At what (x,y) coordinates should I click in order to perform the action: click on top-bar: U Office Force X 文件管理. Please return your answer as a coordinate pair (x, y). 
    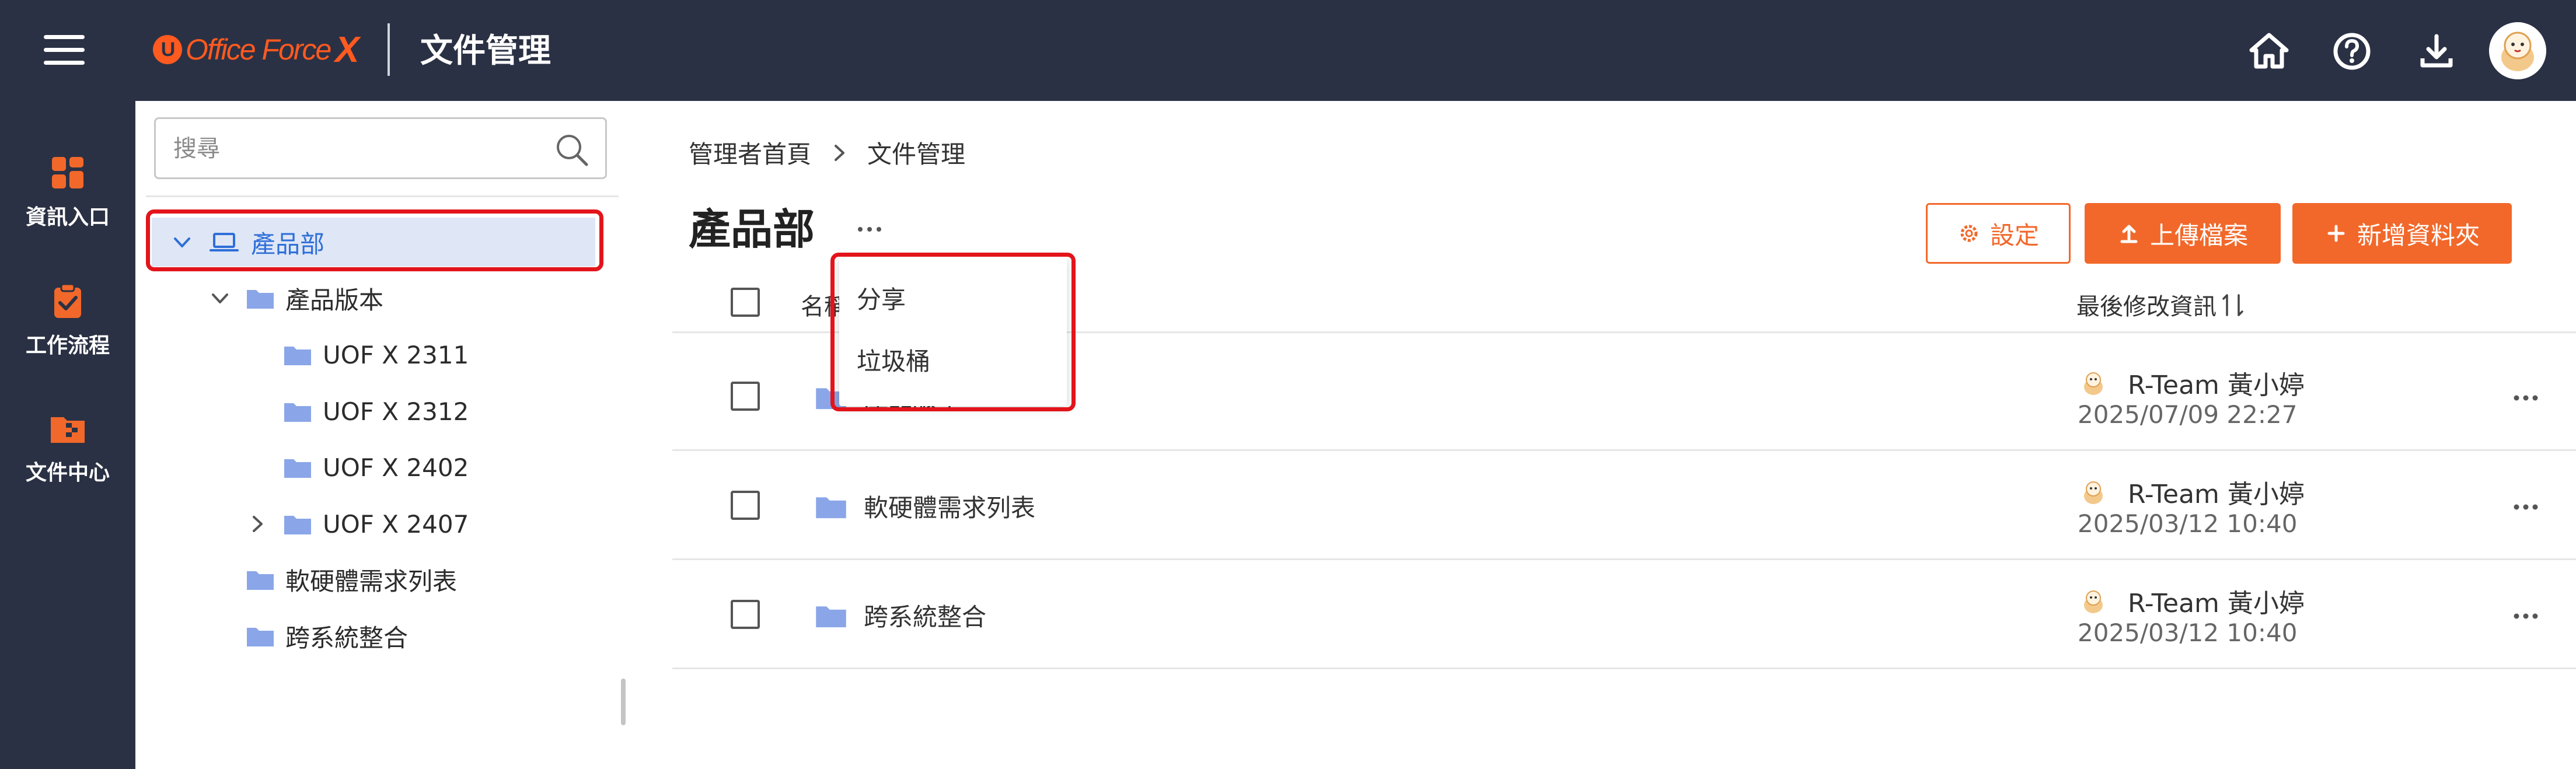
    Looking at the image, I should click on (1288, 51).